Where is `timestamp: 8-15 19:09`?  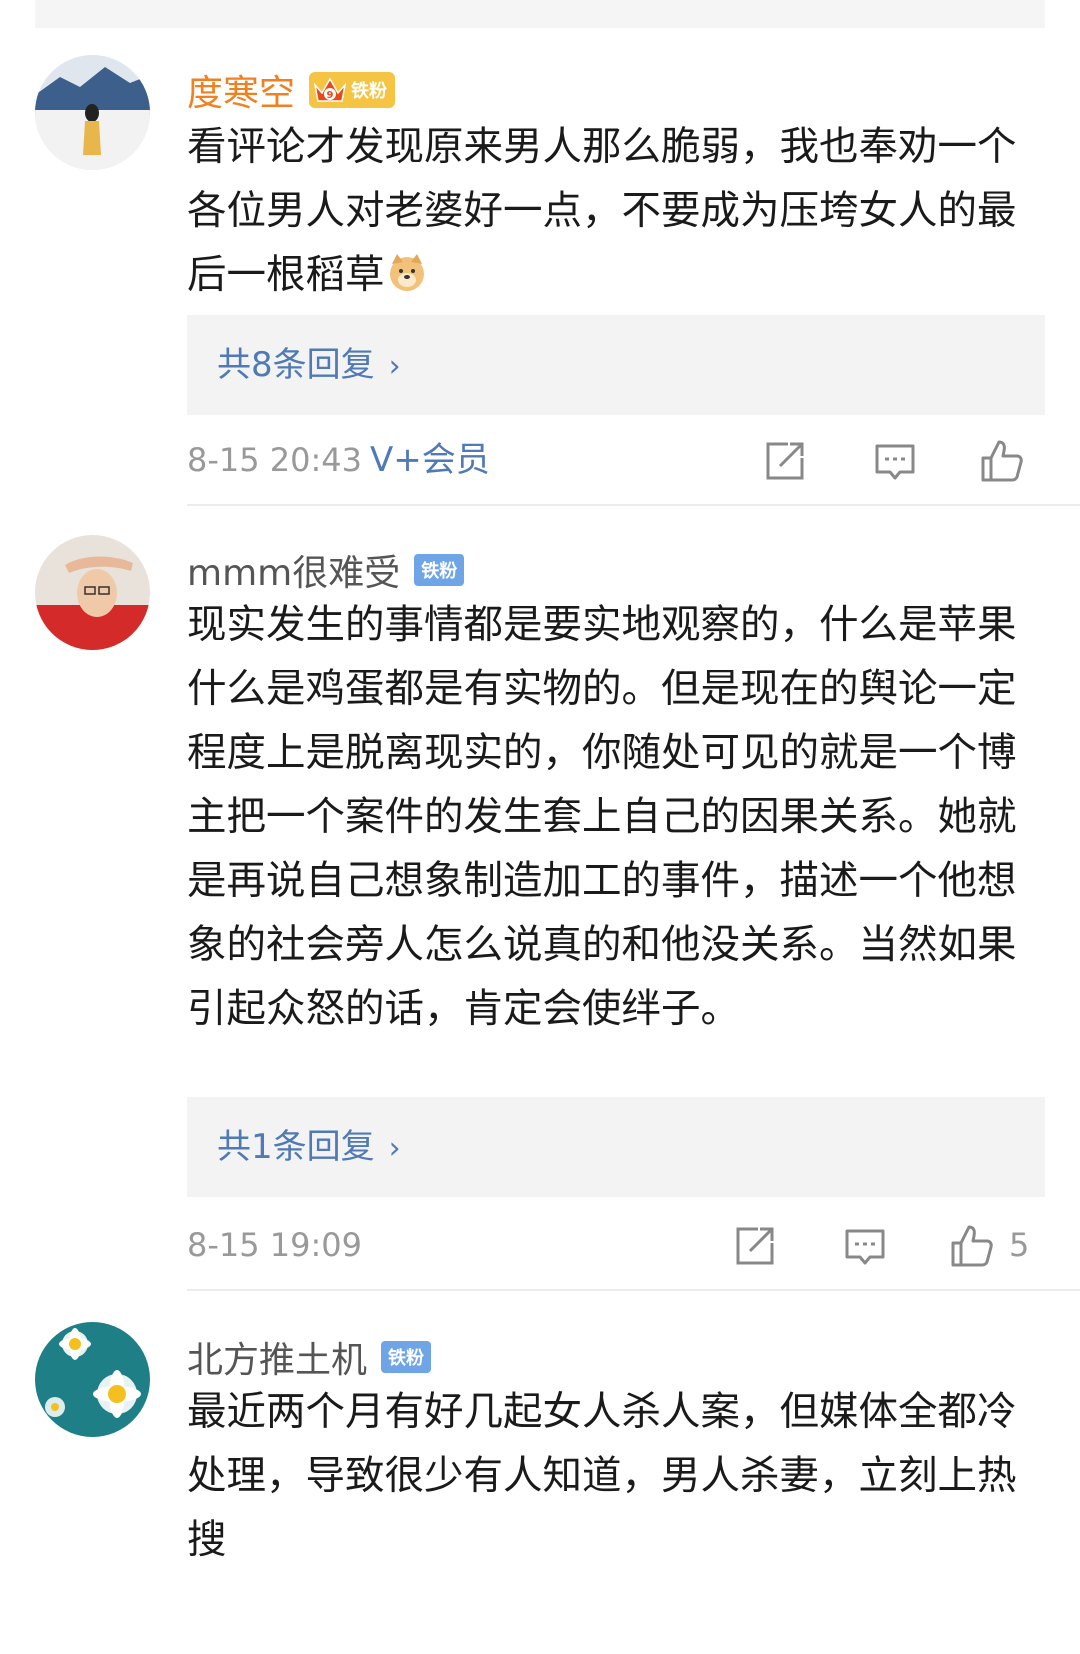
timestamp: 8-15 19:09 is located at coordinates (275, 1245).